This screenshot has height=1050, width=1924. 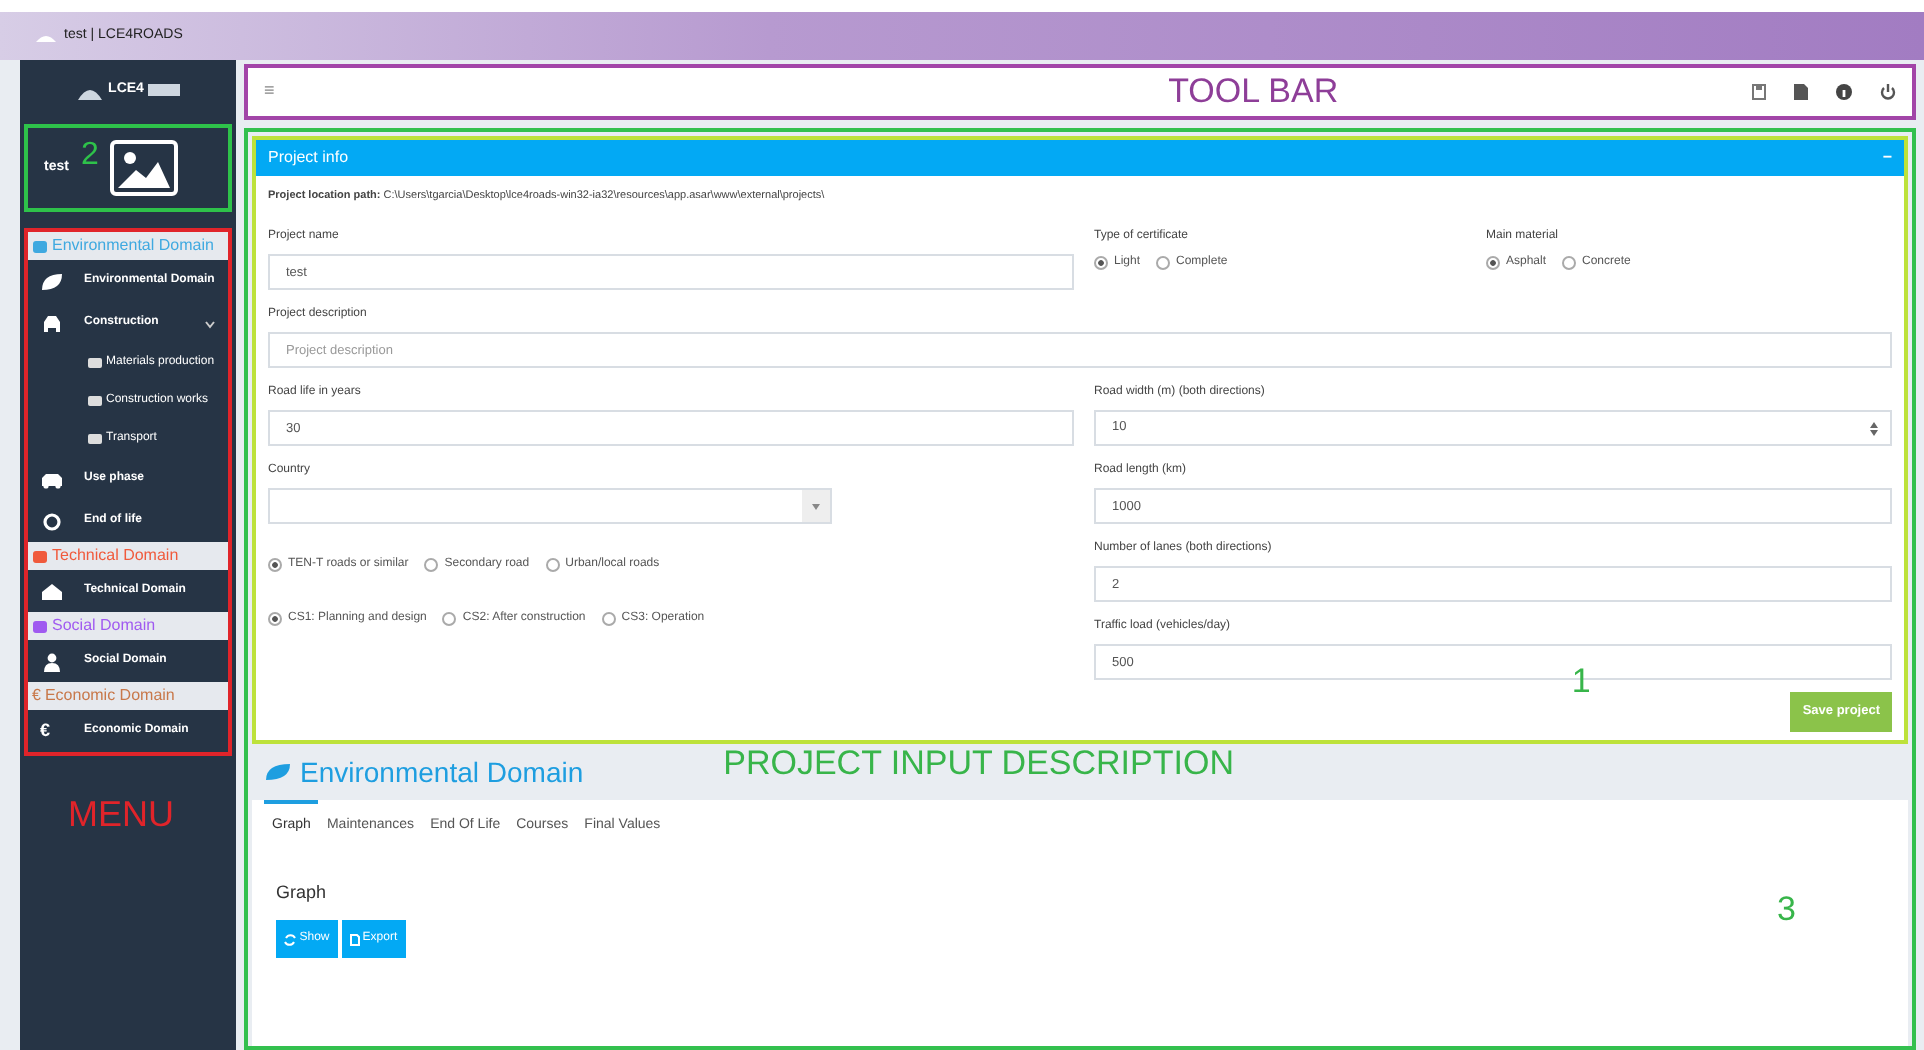 I want to click on chevron-icon, so click(x=210, y=323).